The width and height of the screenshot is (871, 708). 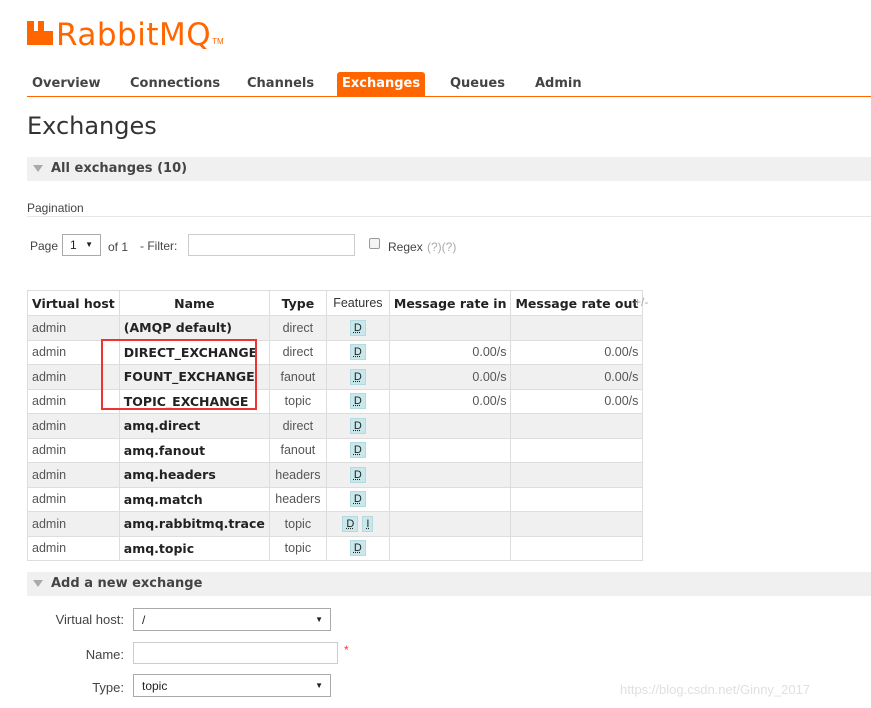 I want to click on rabbitmq-logo-icon, so click(x=40, y=33).